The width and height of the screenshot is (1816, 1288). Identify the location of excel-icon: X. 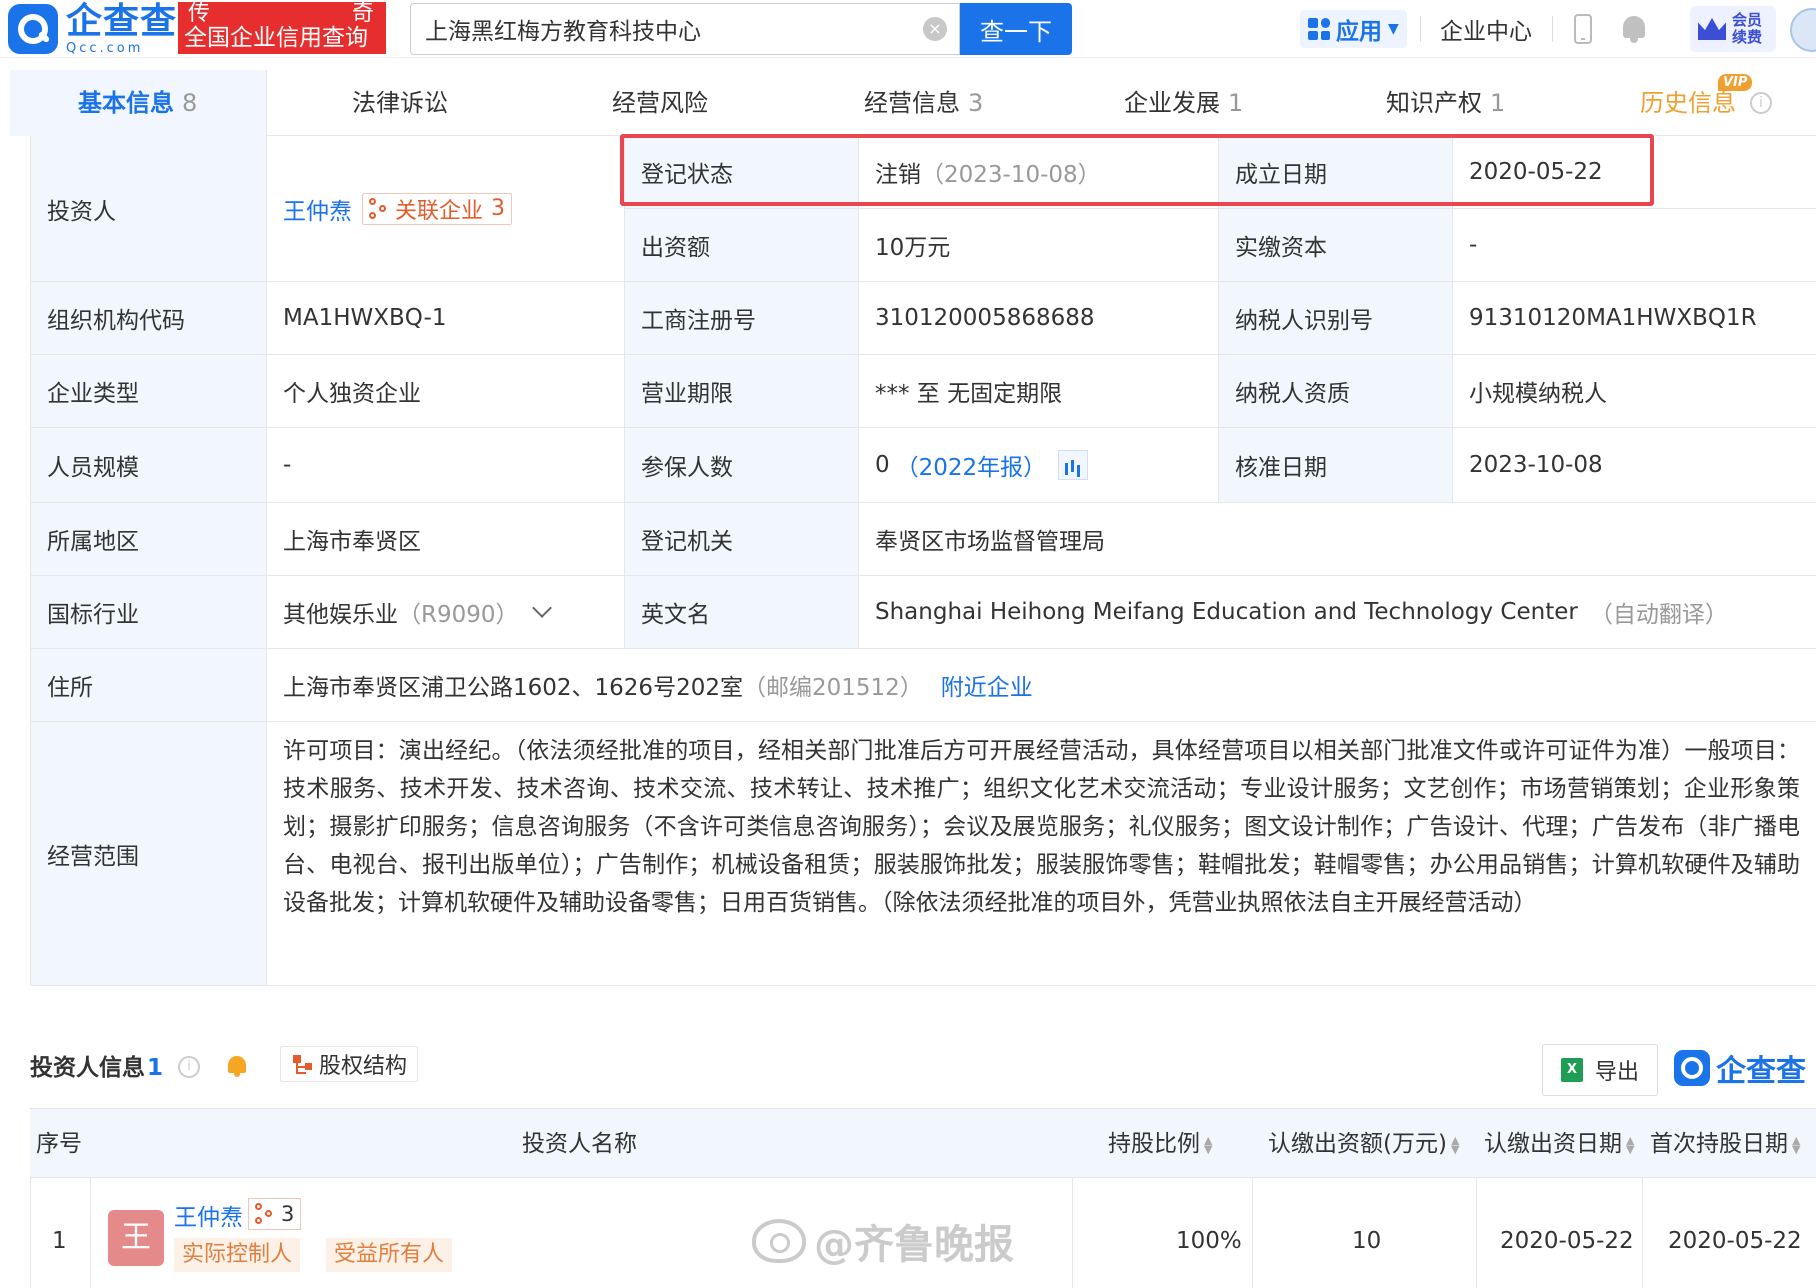
(1571, 1070).